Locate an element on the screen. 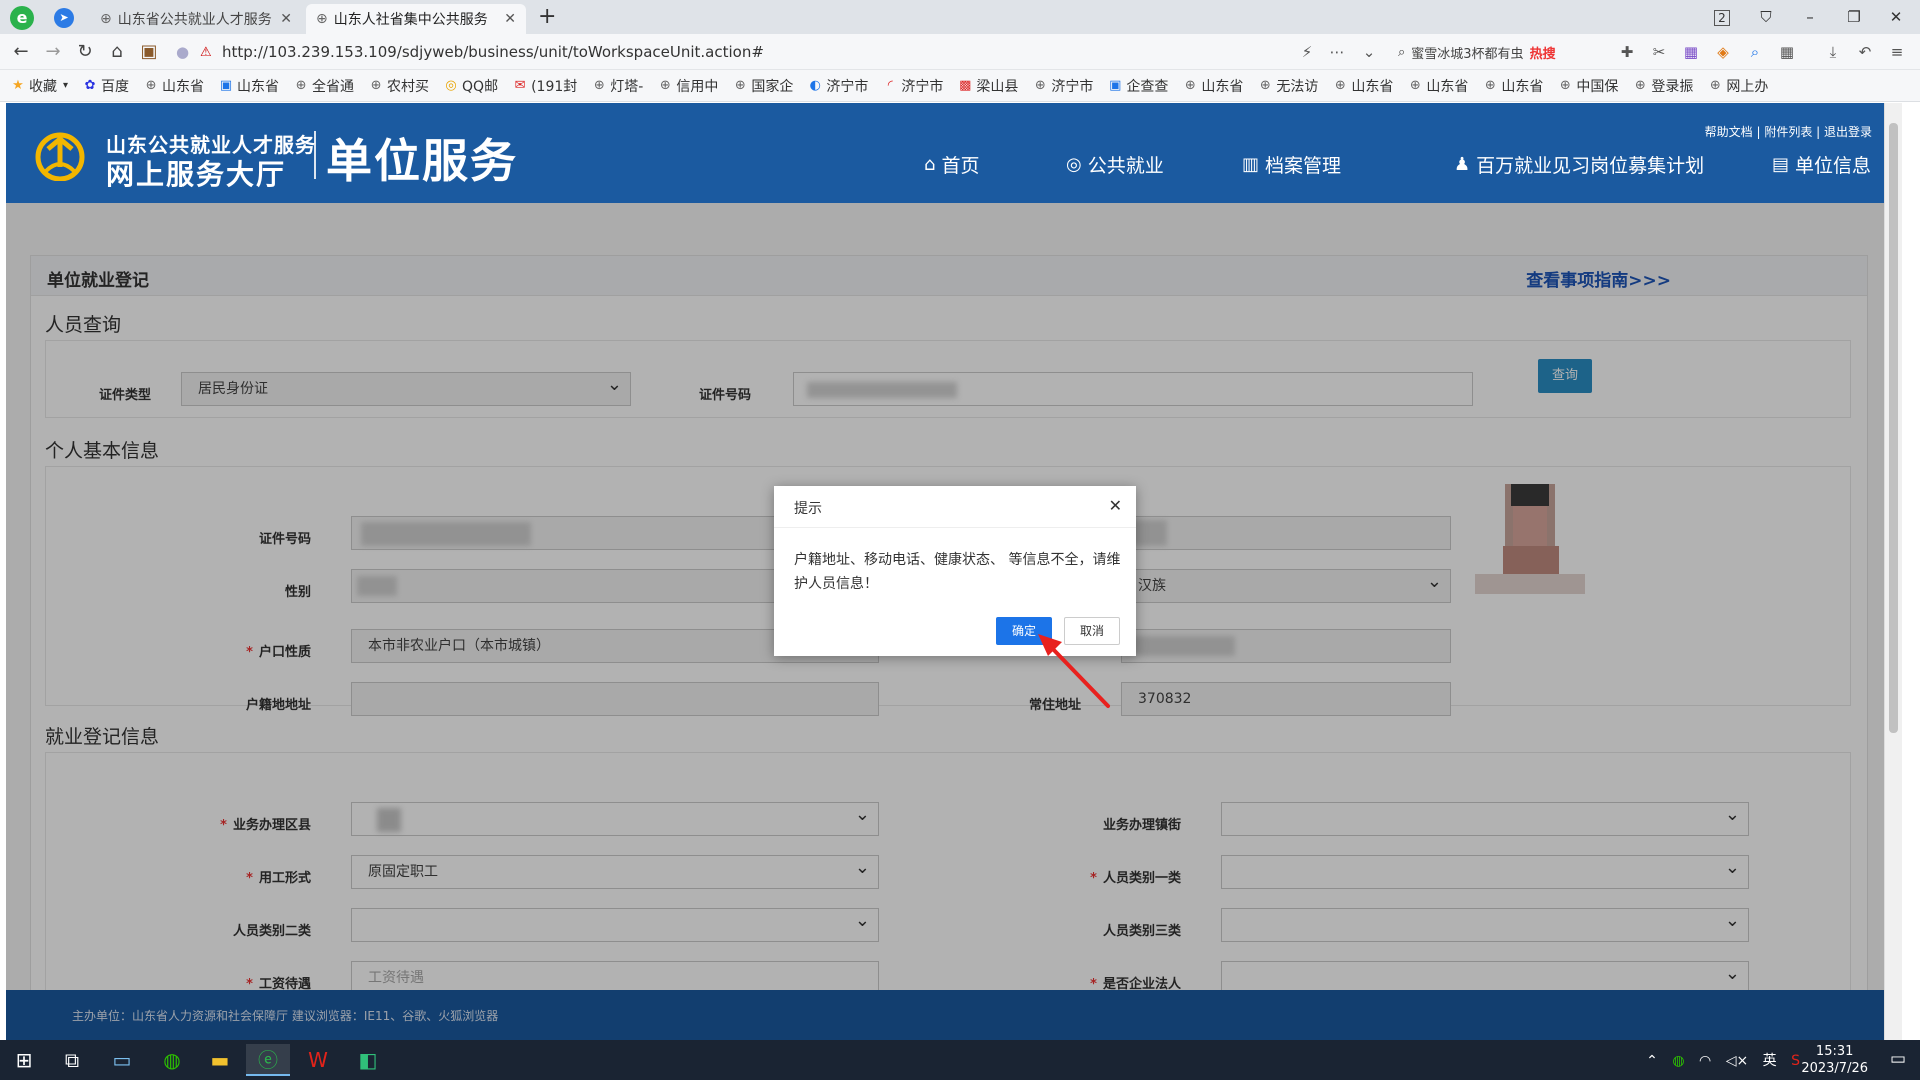 This screenshot has height=1080, width=1920. insecure-lock-icon: ⚠ is located at coordinates (211, 52).